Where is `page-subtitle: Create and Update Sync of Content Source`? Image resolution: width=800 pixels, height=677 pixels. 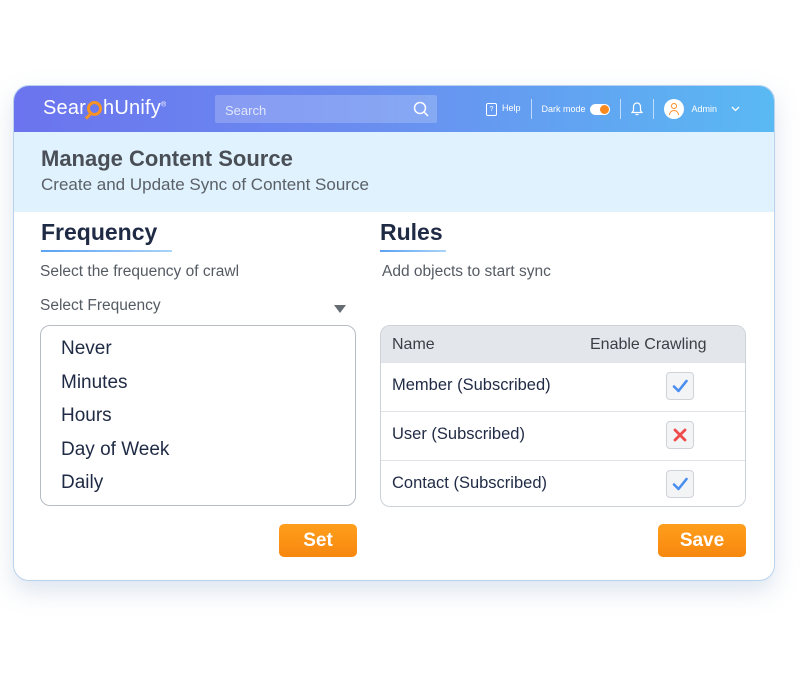 page-subtitle: Create and Update Sync of Content Source is located at coordinates (205, 184).